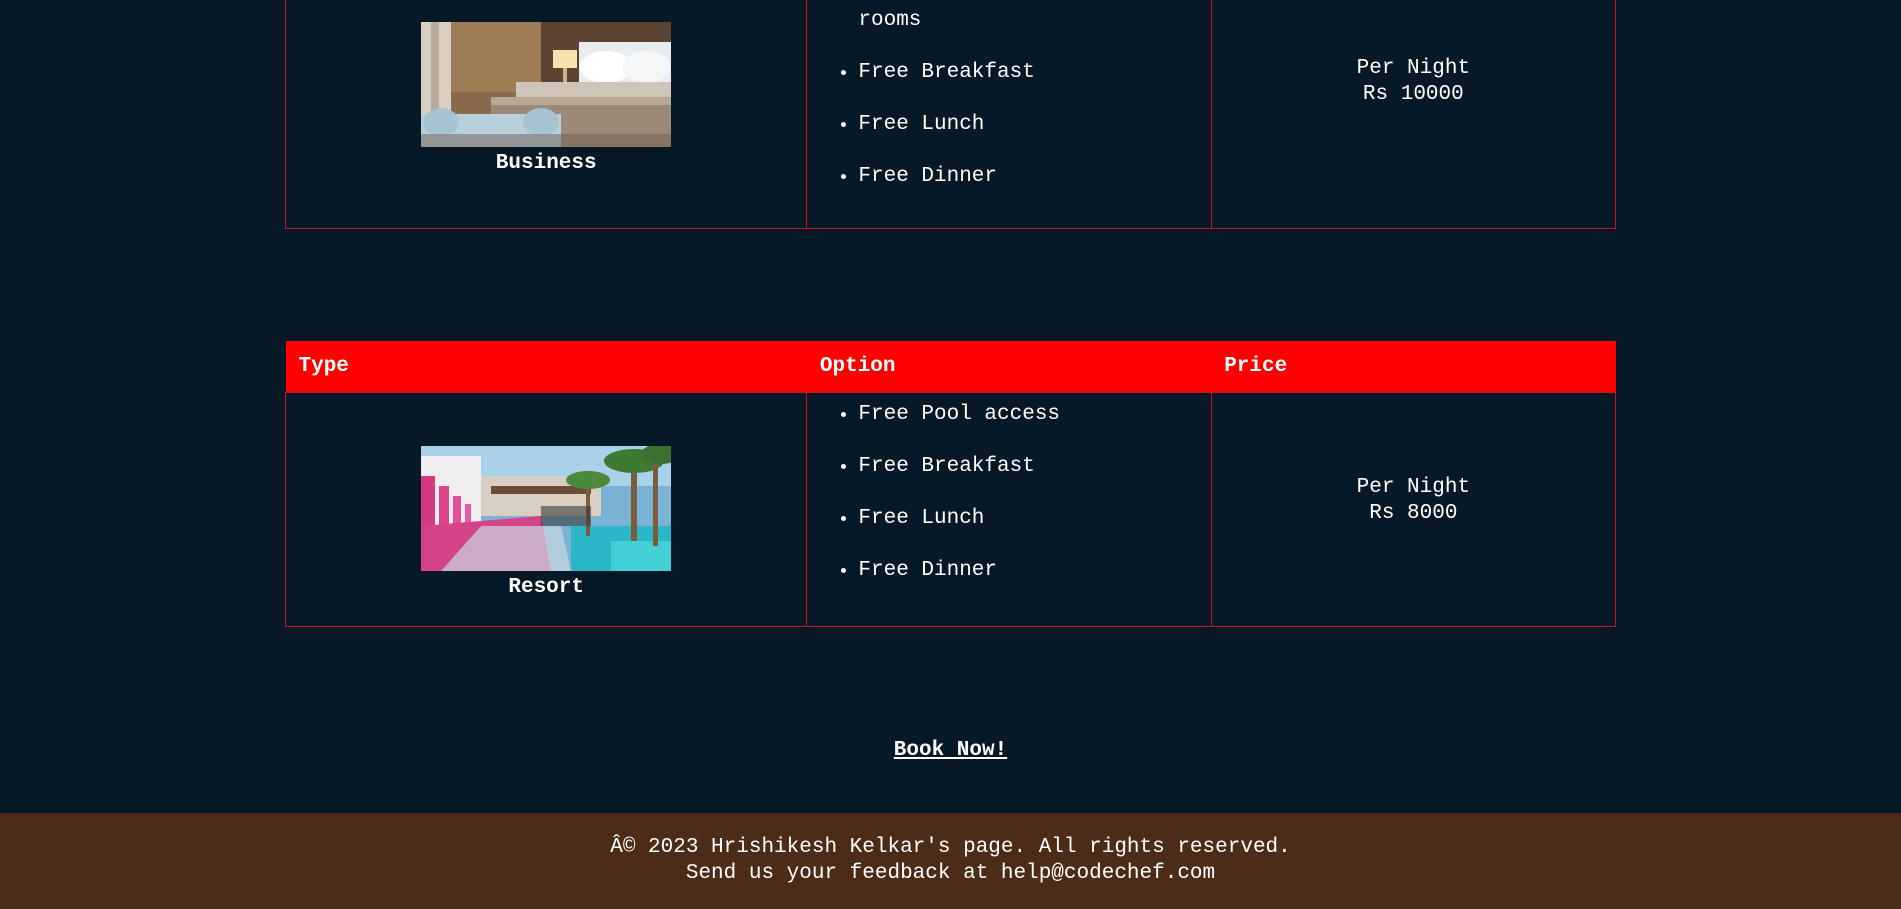 The width and height of the screenshot is (1901, 909). Describe the element at coordinates (546, 367) in the screenshot. I see `header-type: Type` at that location.